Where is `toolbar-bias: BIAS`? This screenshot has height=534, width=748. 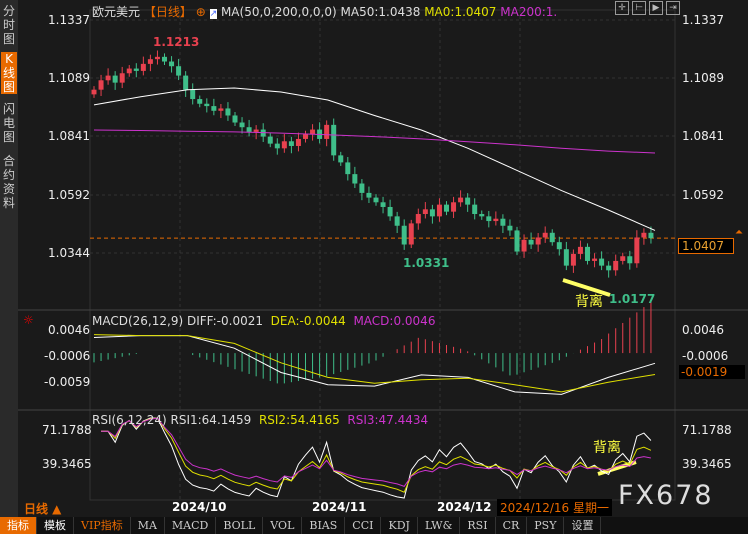 toolbar-bias: BIAS is located at coordinates (324, 525).